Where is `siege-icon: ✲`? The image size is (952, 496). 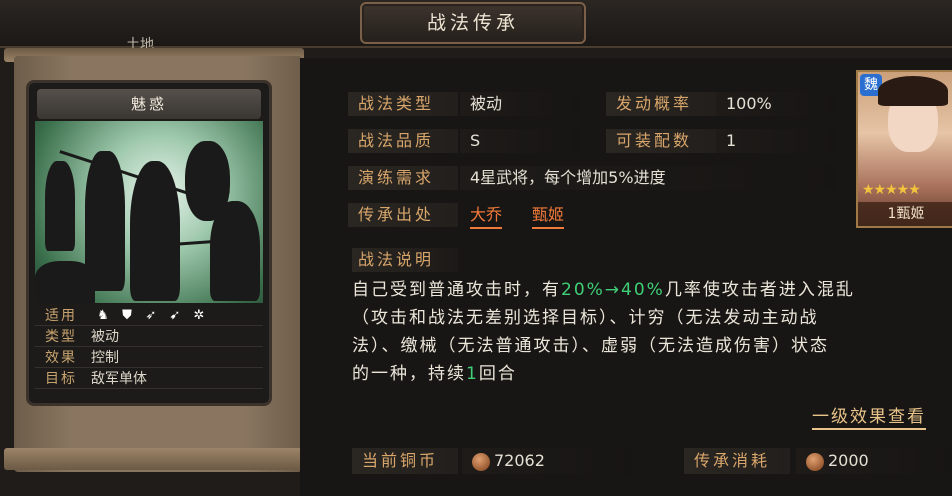 siege-icon: ✲ is located at coordinates (199, 315).